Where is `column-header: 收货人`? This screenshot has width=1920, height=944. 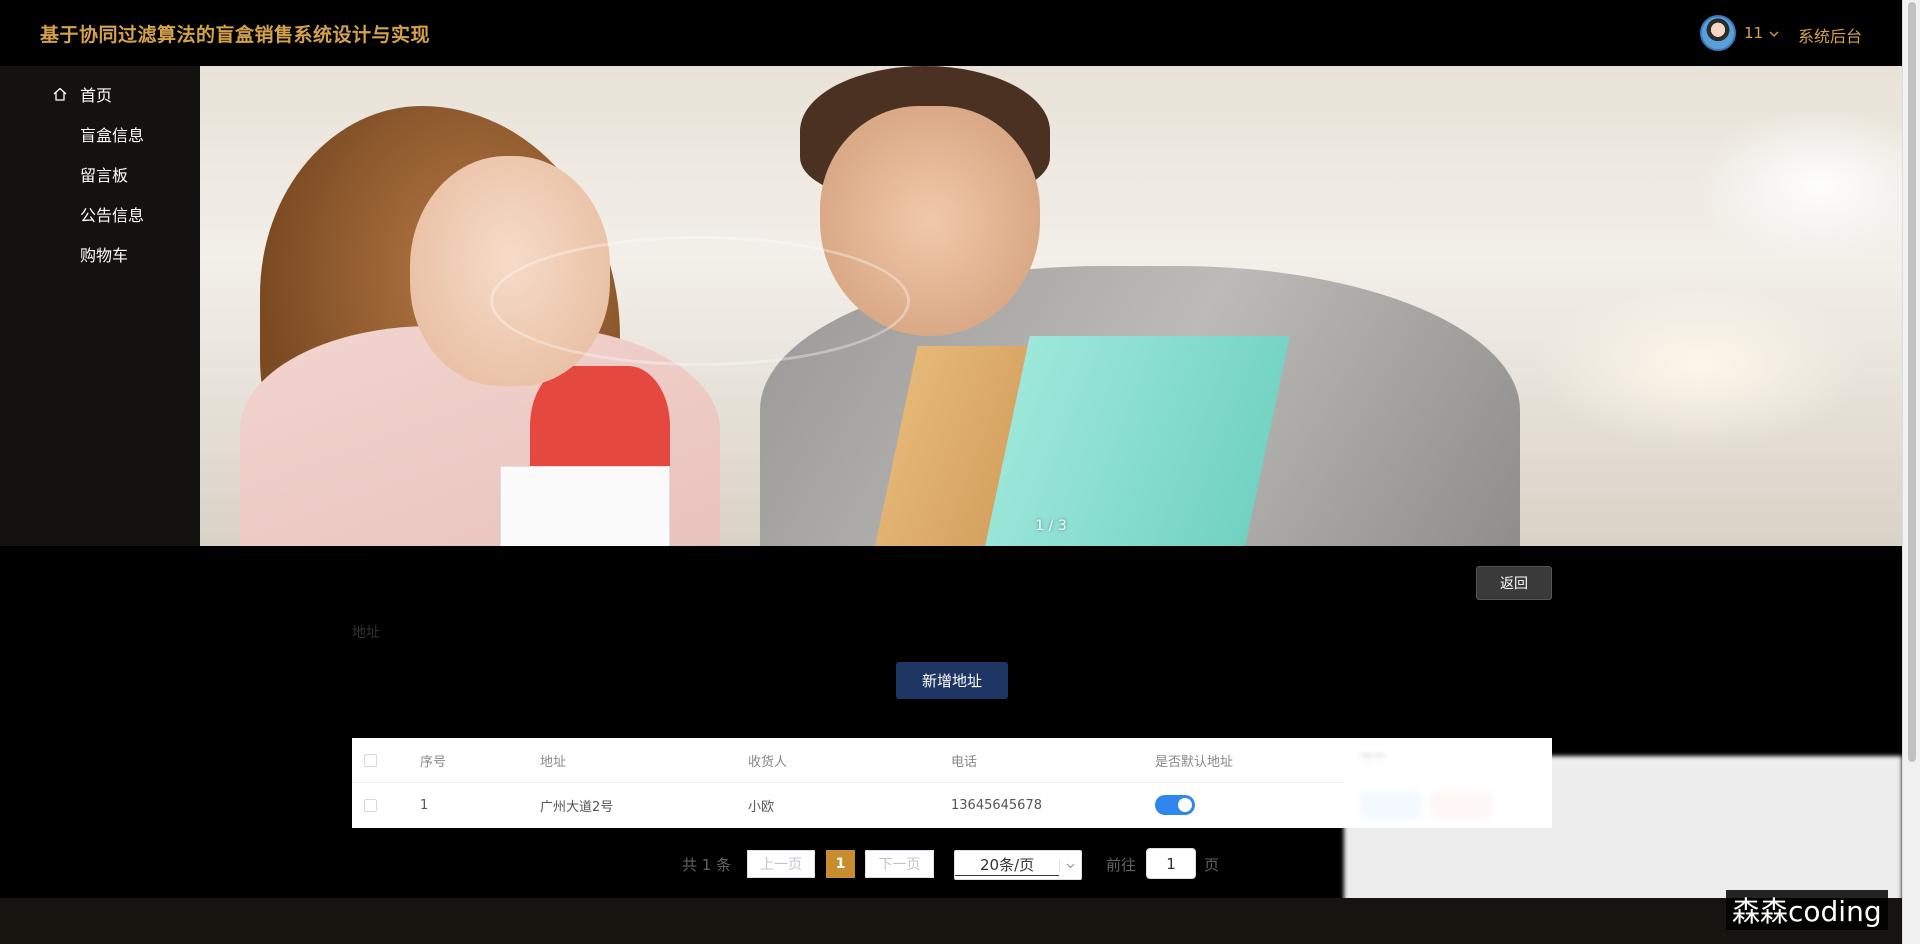
column-header: 收货人 is located at coordinates (768, 762).